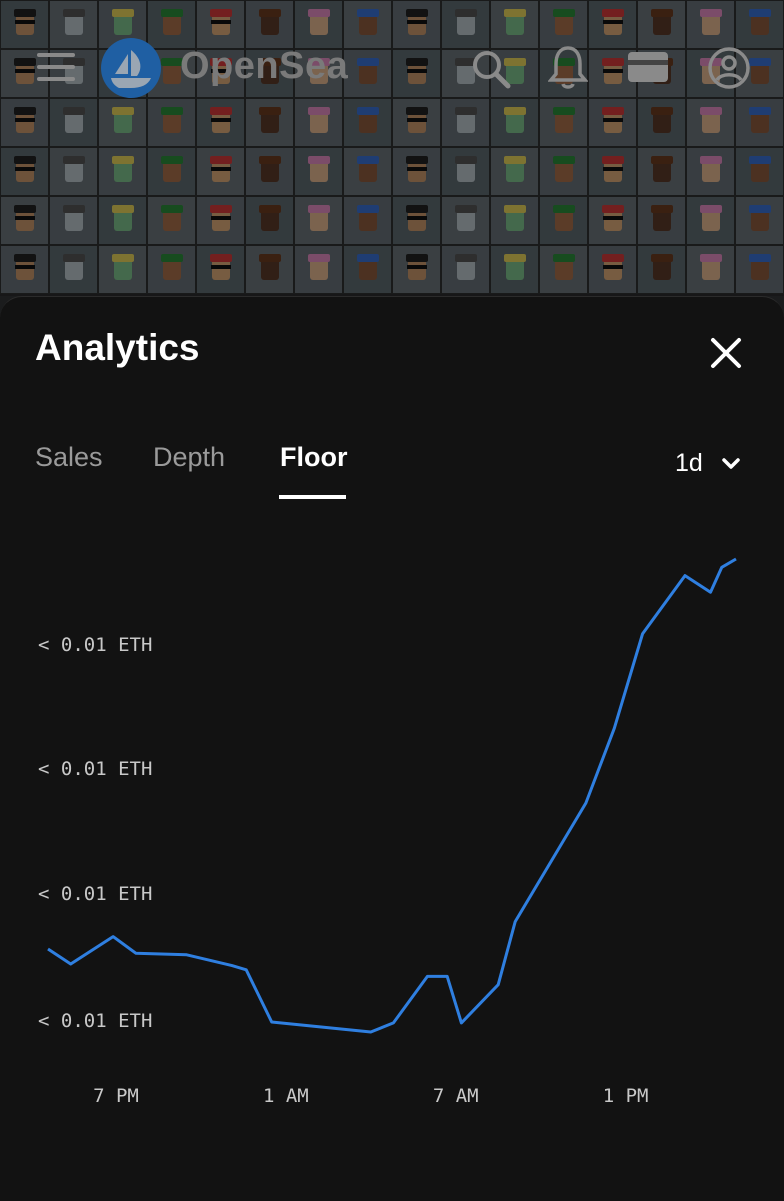 The height and width of the screenshot is (1201, 784). Describe the element at coordinates (117, 347) in the screenshot. I see `sheet-title: Analytics` at that location.